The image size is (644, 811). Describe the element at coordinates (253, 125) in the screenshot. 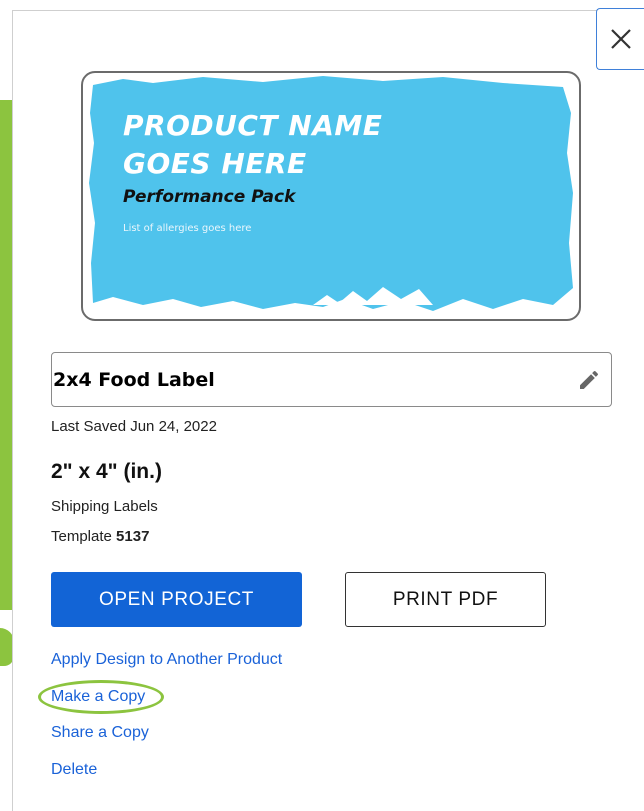

I see `label-title-line1: PRODUCT NAME` at that location.